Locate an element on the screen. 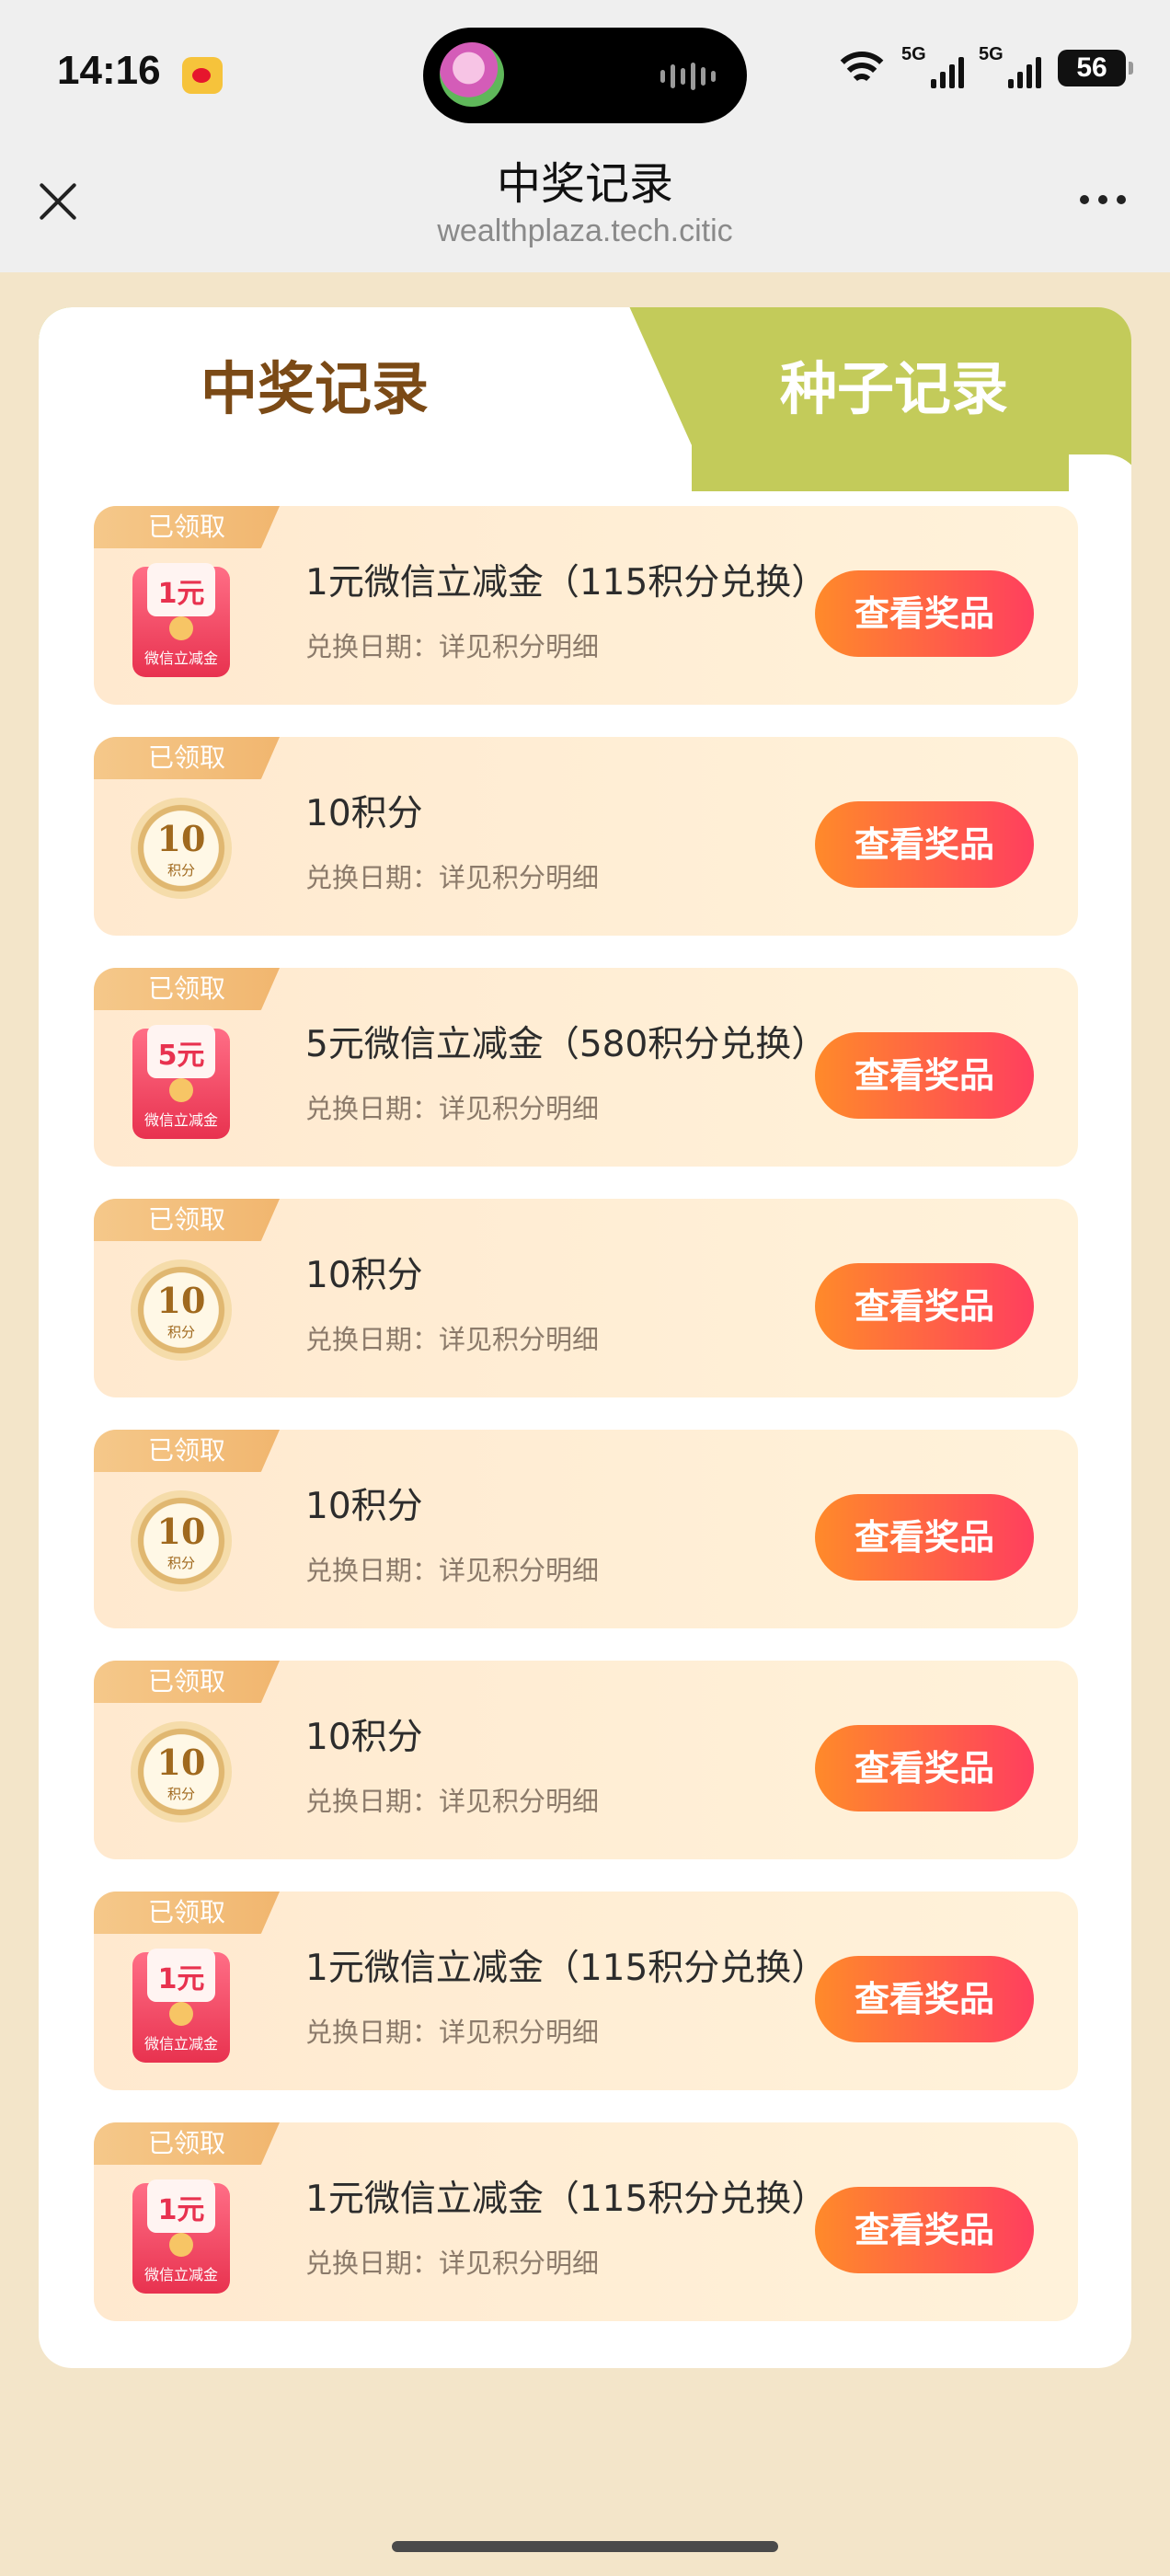 The width and height of the screenshot is (1170, 2576). prize-title: 5元微信立减金（580积分兑换） is located at coordinates (566, 1044).